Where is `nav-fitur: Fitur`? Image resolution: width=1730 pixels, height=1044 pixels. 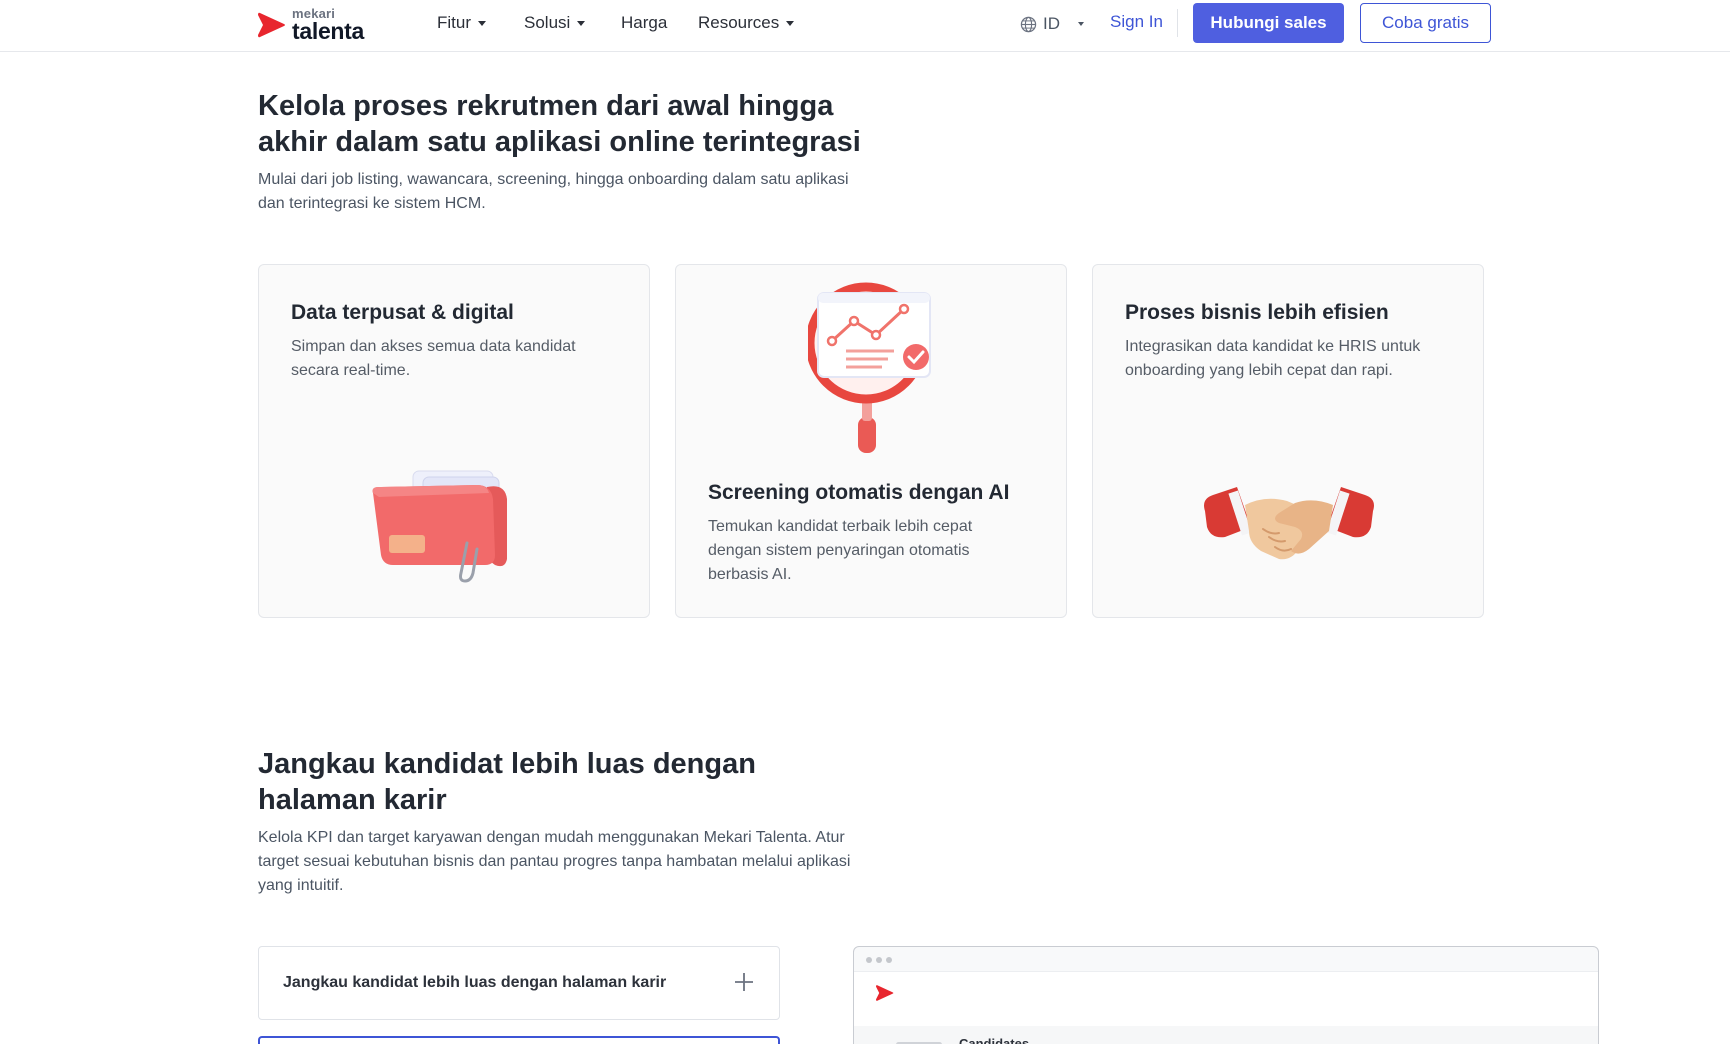
nav-fitur: Fitur is located at coordinates (461, 23).